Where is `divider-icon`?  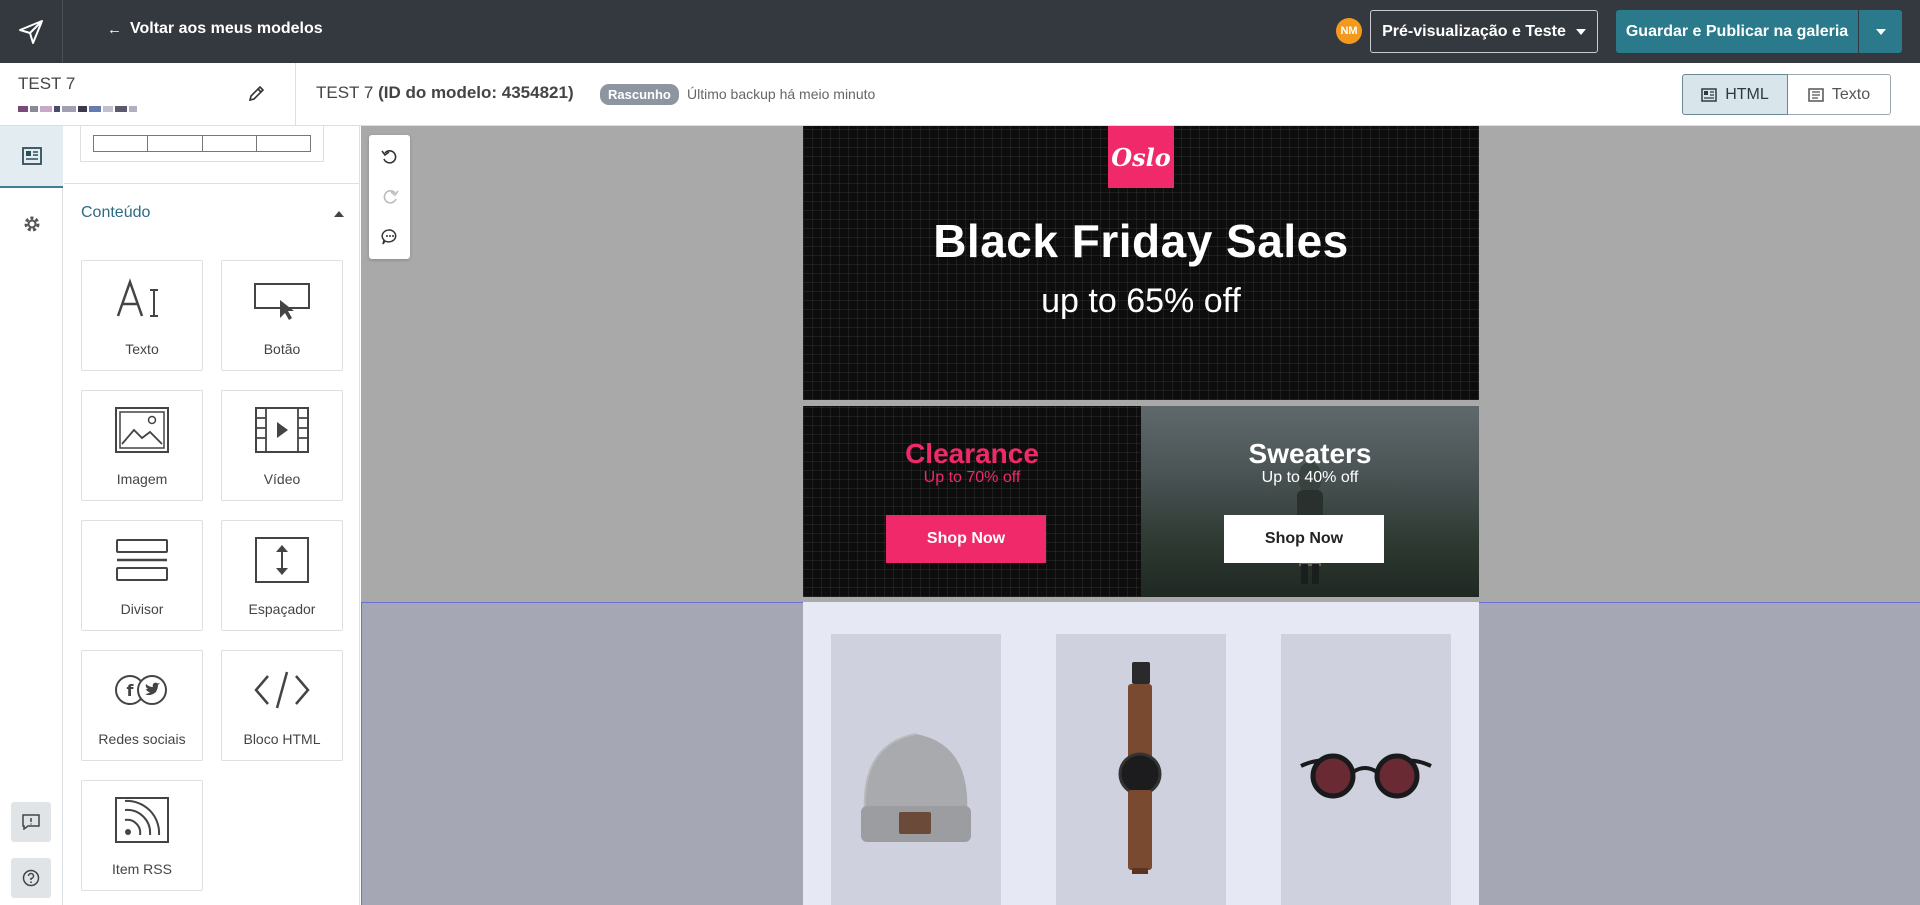
divider-icon is located at coordinates (142, 560).